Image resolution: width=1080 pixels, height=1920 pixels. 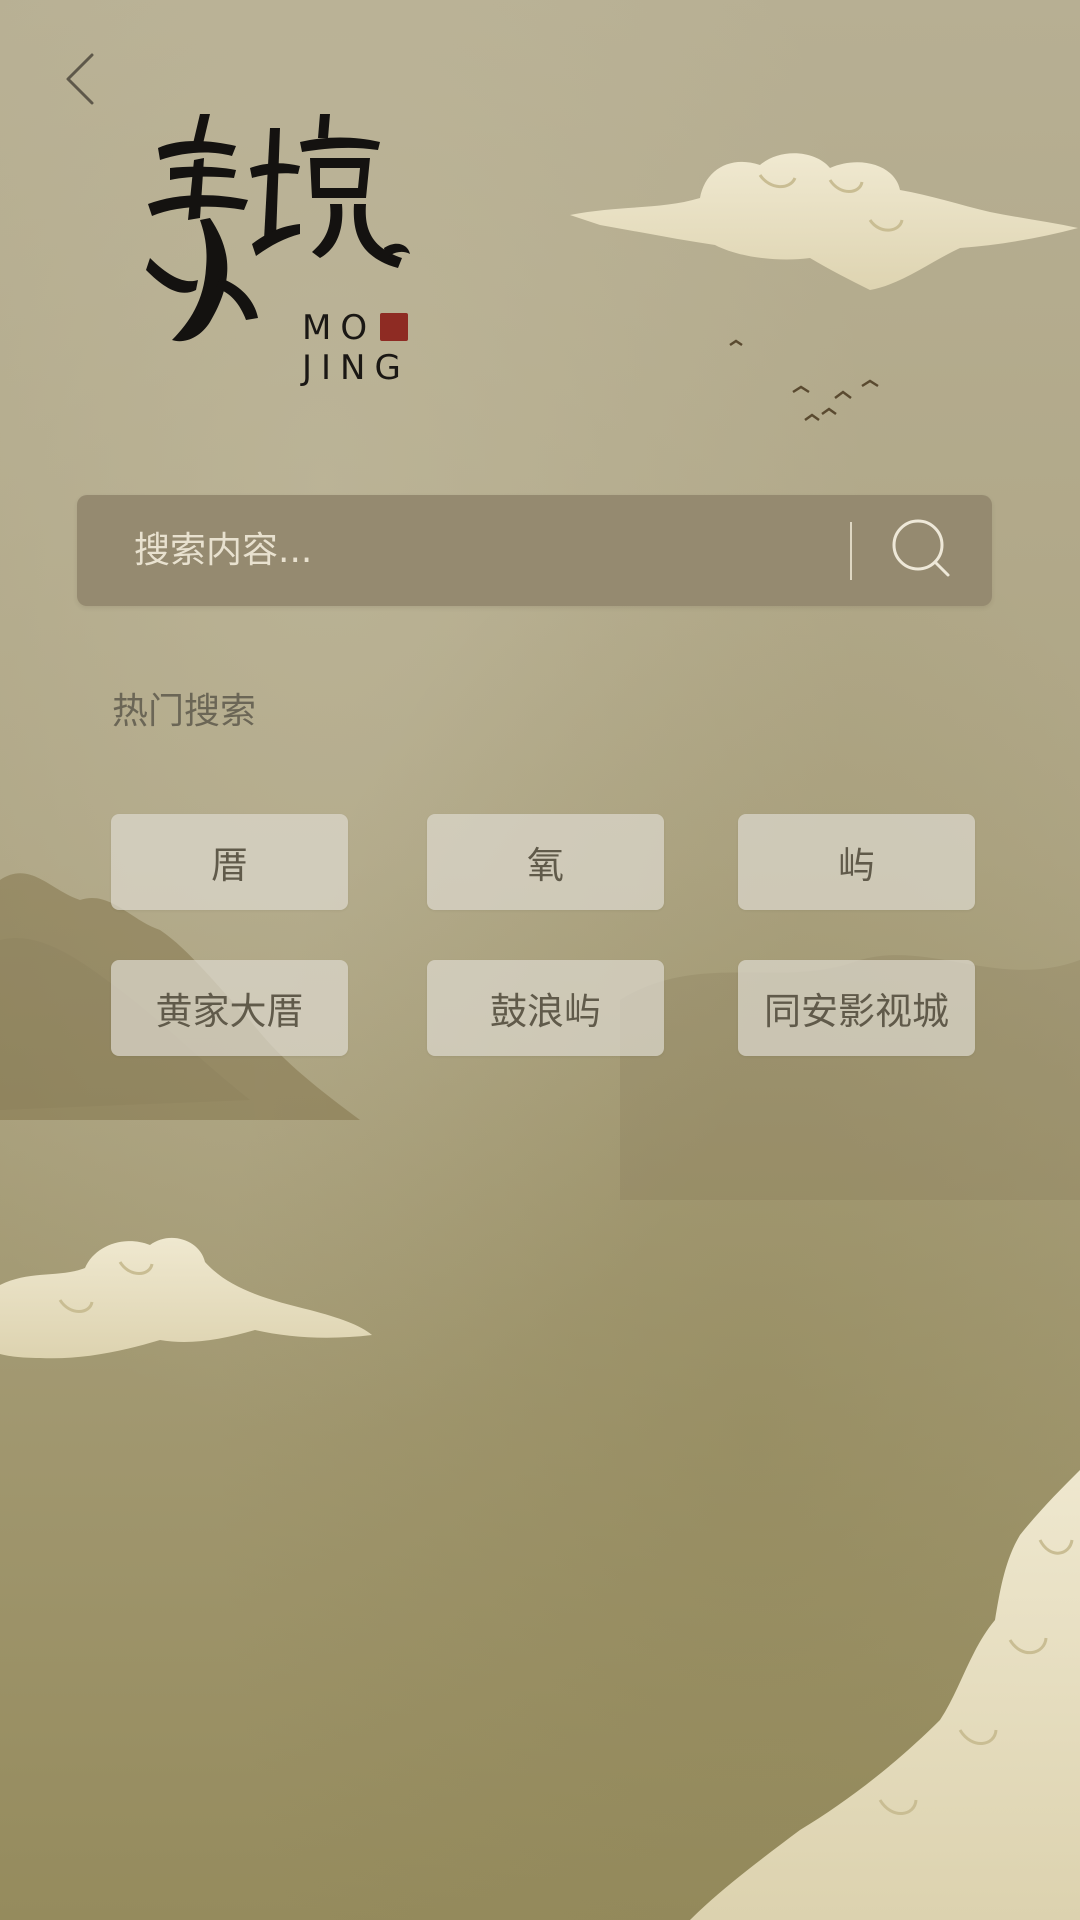 What do you see at coordinates (491, 550) in the screenshot?
I see `search-input` at bounding box center [491, 550].